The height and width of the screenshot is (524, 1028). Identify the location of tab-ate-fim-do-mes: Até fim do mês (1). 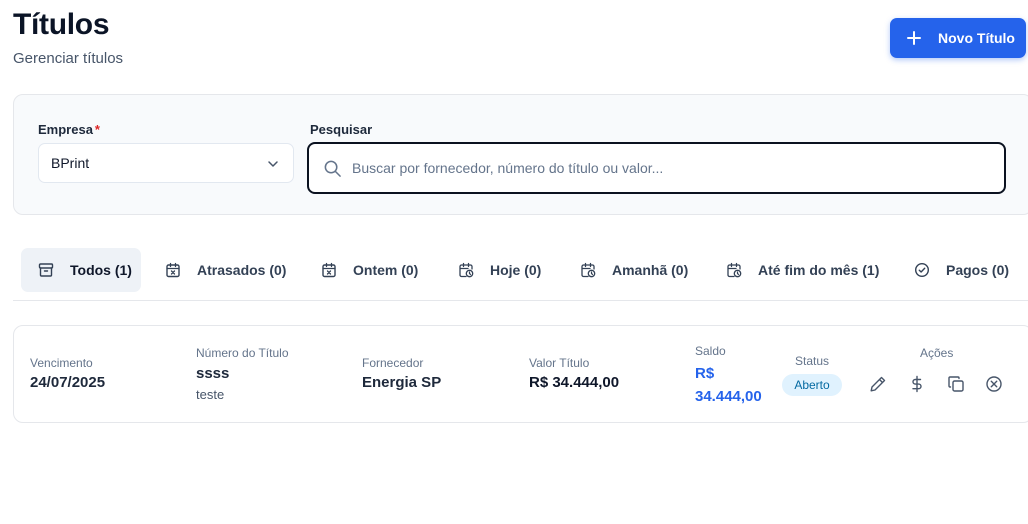
(802, 270).